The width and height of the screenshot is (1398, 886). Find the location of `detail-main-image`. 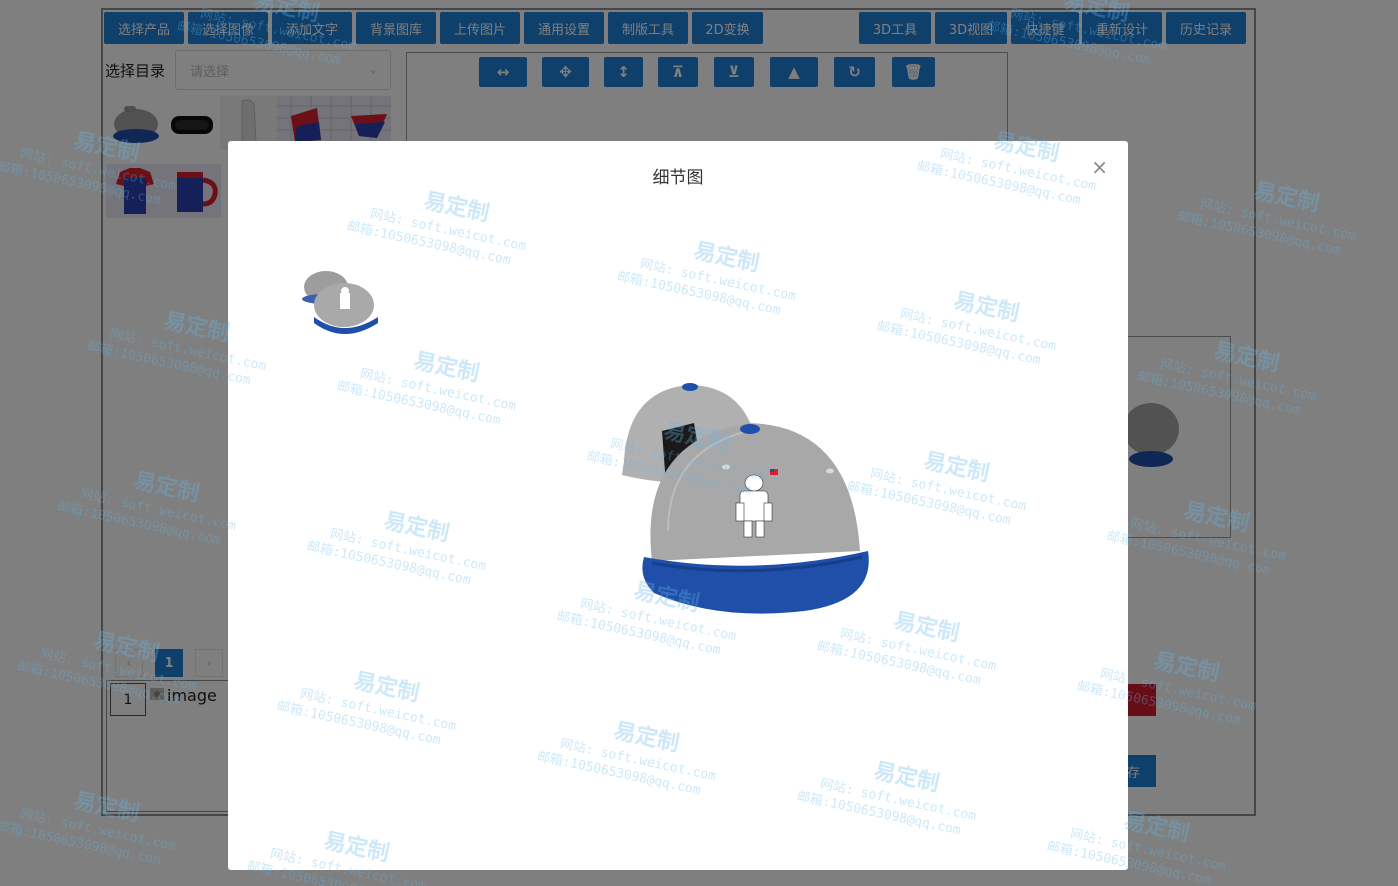

detail-main-image is located at coordinates (753, 501).